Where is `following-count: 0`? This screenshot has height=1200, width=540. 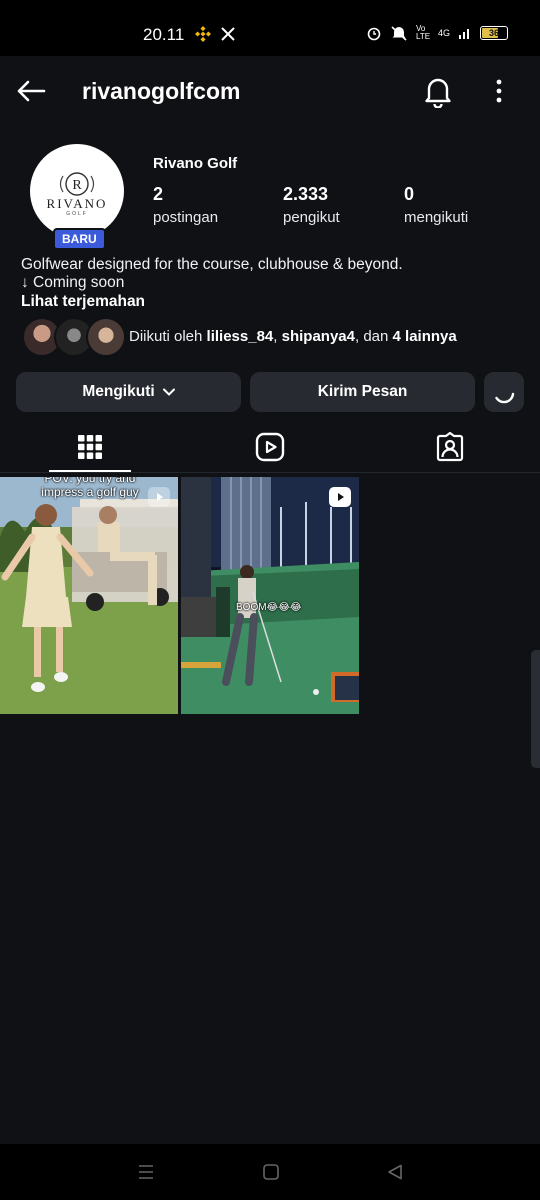 following-count: 0 is located at coordinates (409, 194).